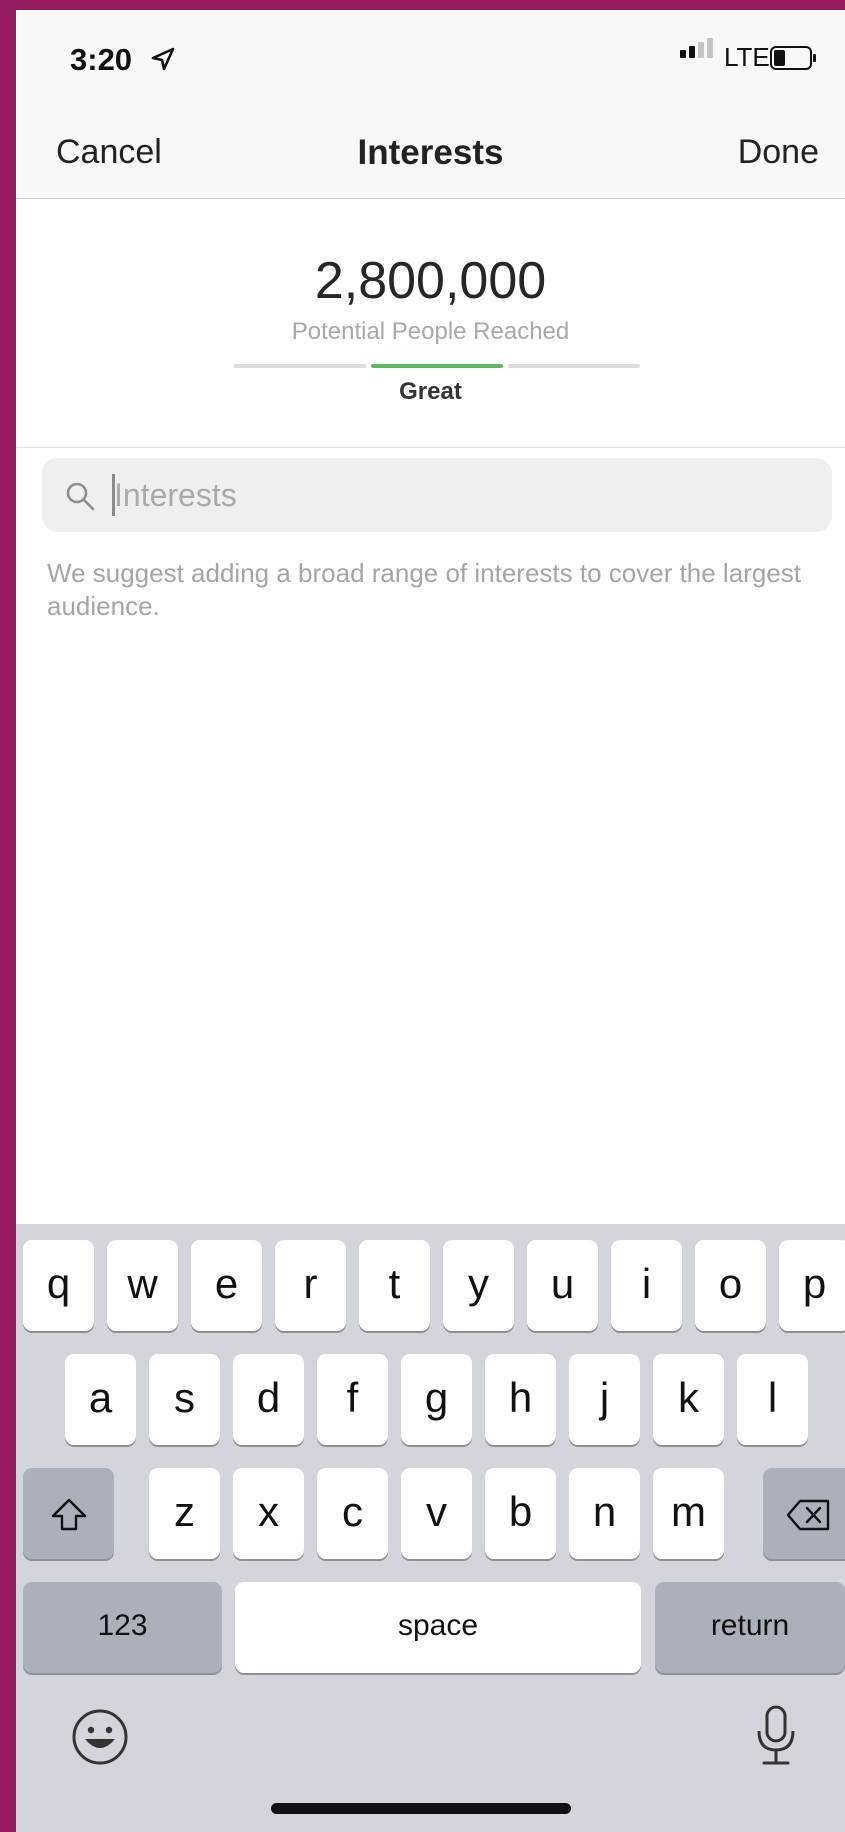 The height and width of the screenshot is (1832, 845). I want to click on search-icon, so click(80, 496).